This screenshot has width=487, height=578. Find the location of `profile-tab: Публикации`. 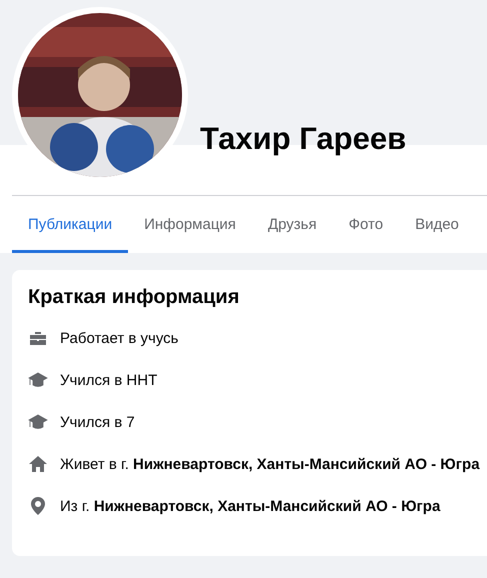

profile-tab: Публикации is located at coordinates (70, 224).